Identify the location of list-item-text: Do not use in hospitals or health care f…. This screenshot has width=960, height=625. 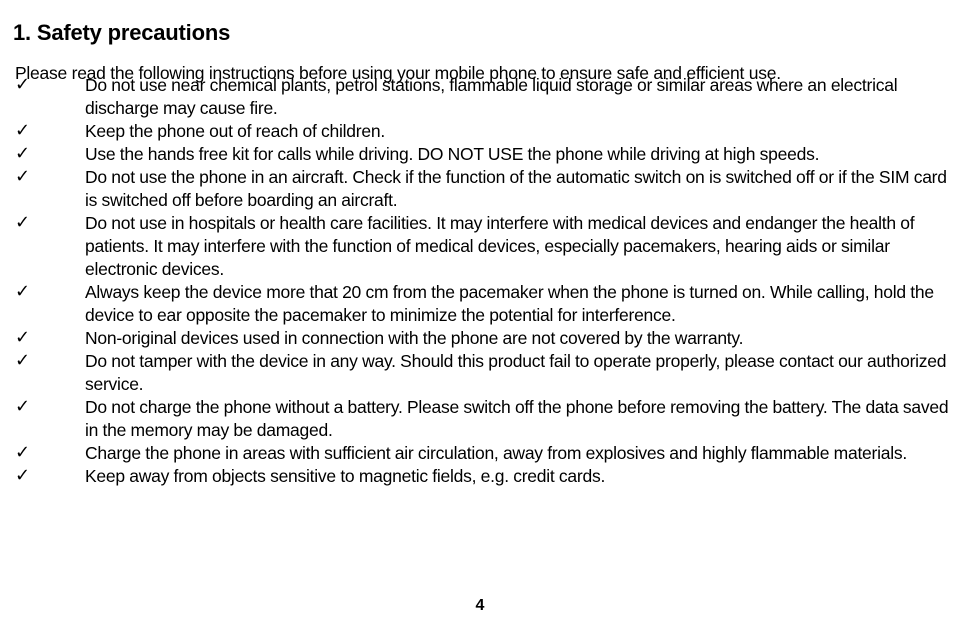
(500, 246).